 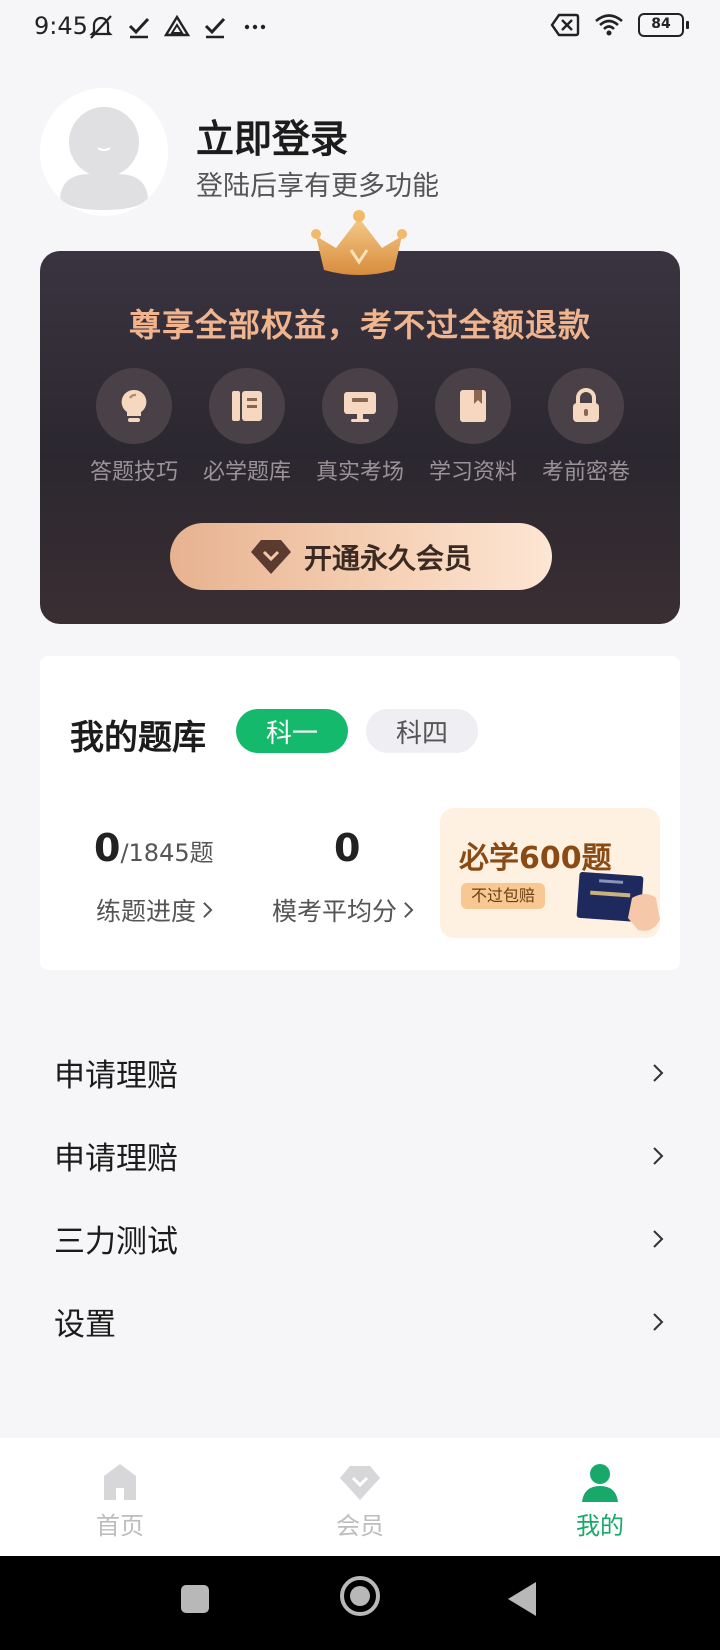 I want to click on battery-icon: 84, so click(x=663, y=25).